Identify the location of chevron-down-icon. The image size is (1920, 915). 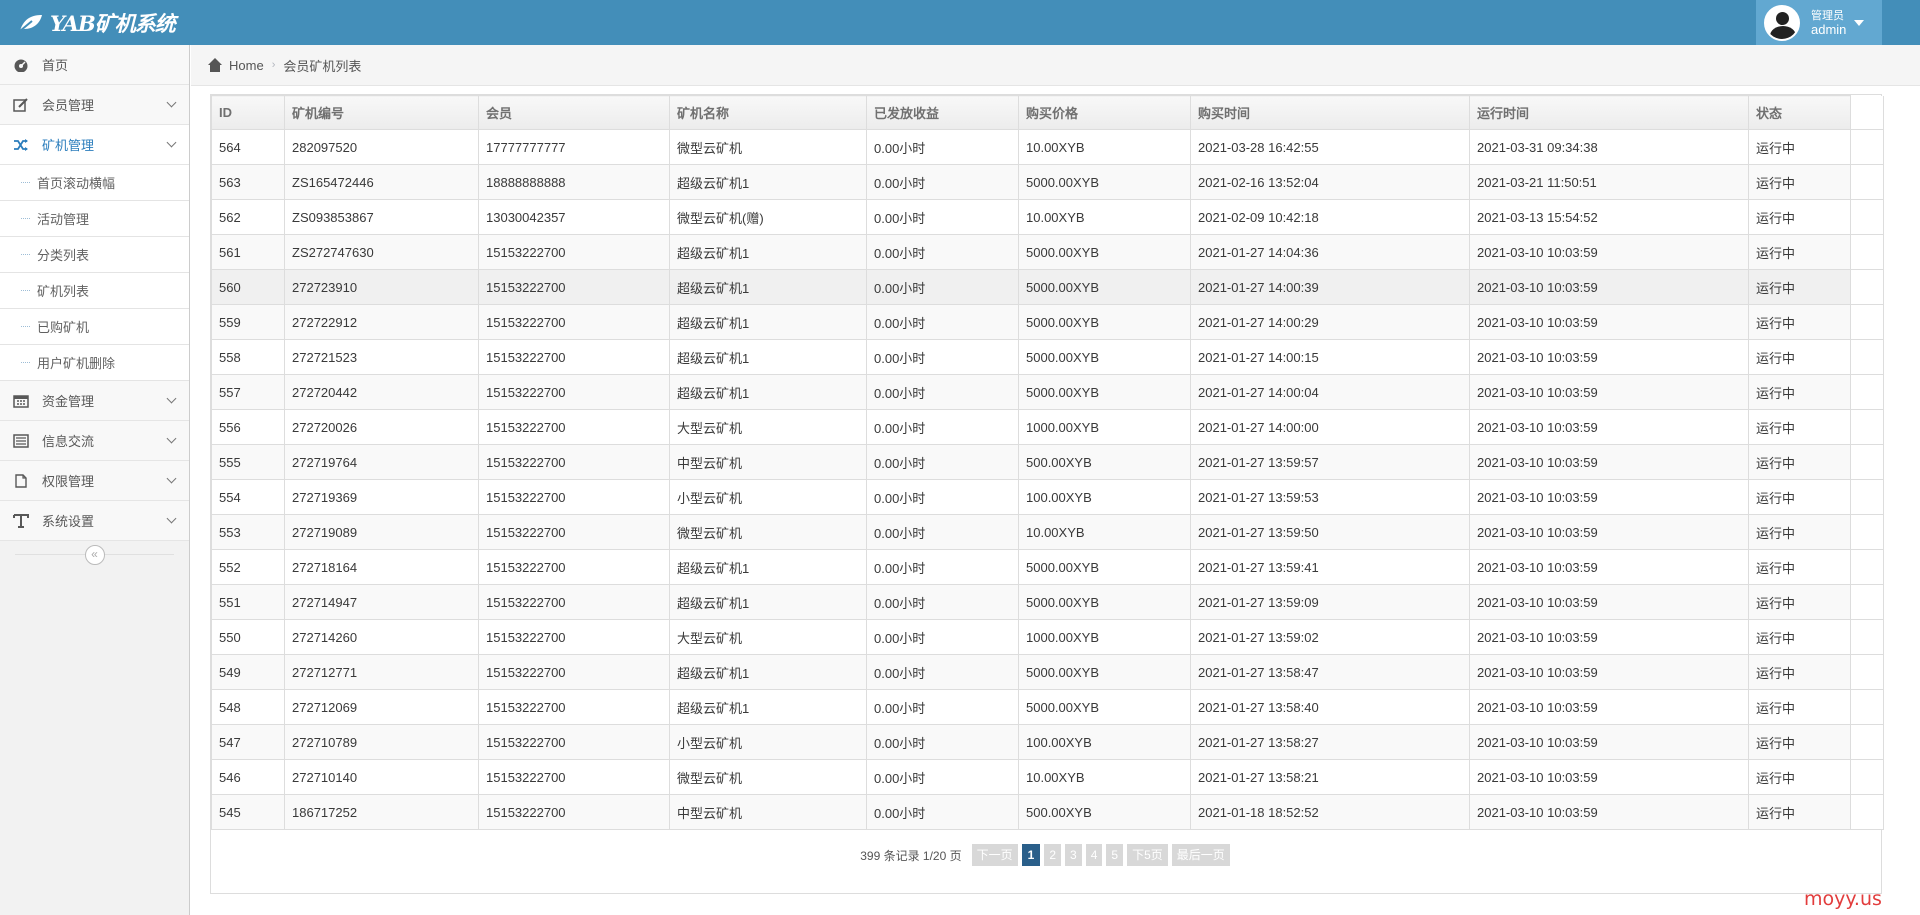
(171, 518).